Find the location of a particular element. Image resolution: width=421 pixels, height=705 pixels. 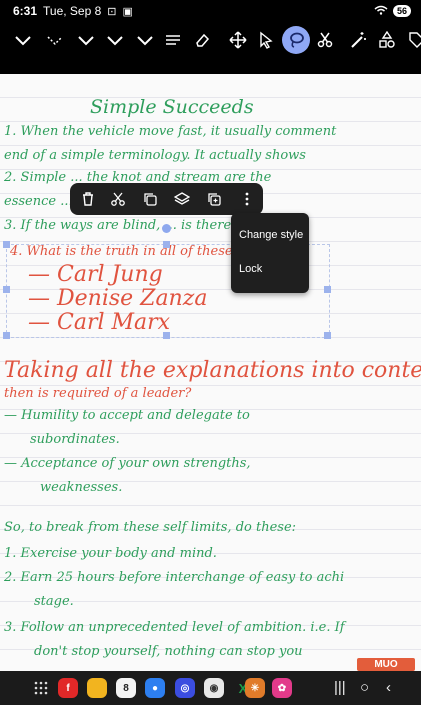

note-title: Simple Succeeds is located at coordinates (172, 107).